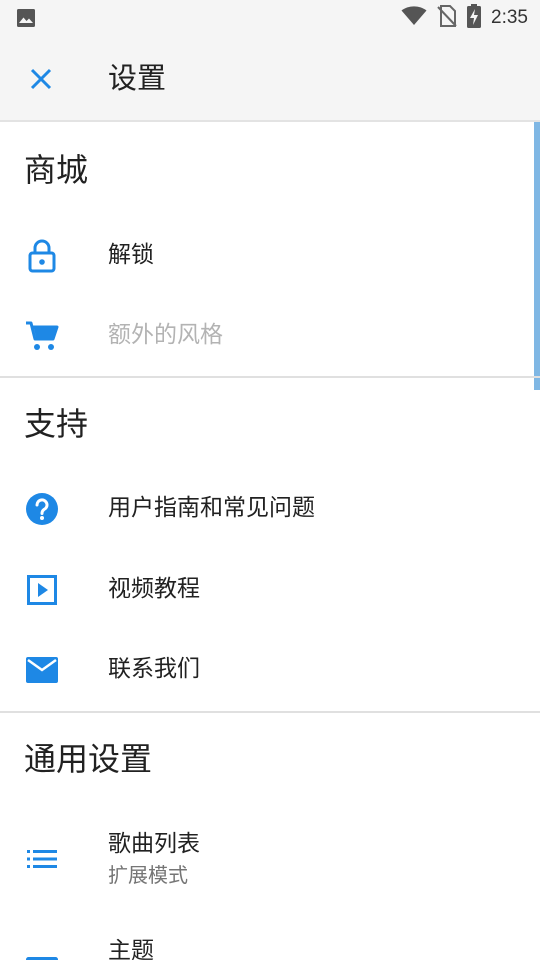  Describe the element at coordinates (267, 670) in the screenshot. I see `settings-item-contact-us: 联系我们` at that location.